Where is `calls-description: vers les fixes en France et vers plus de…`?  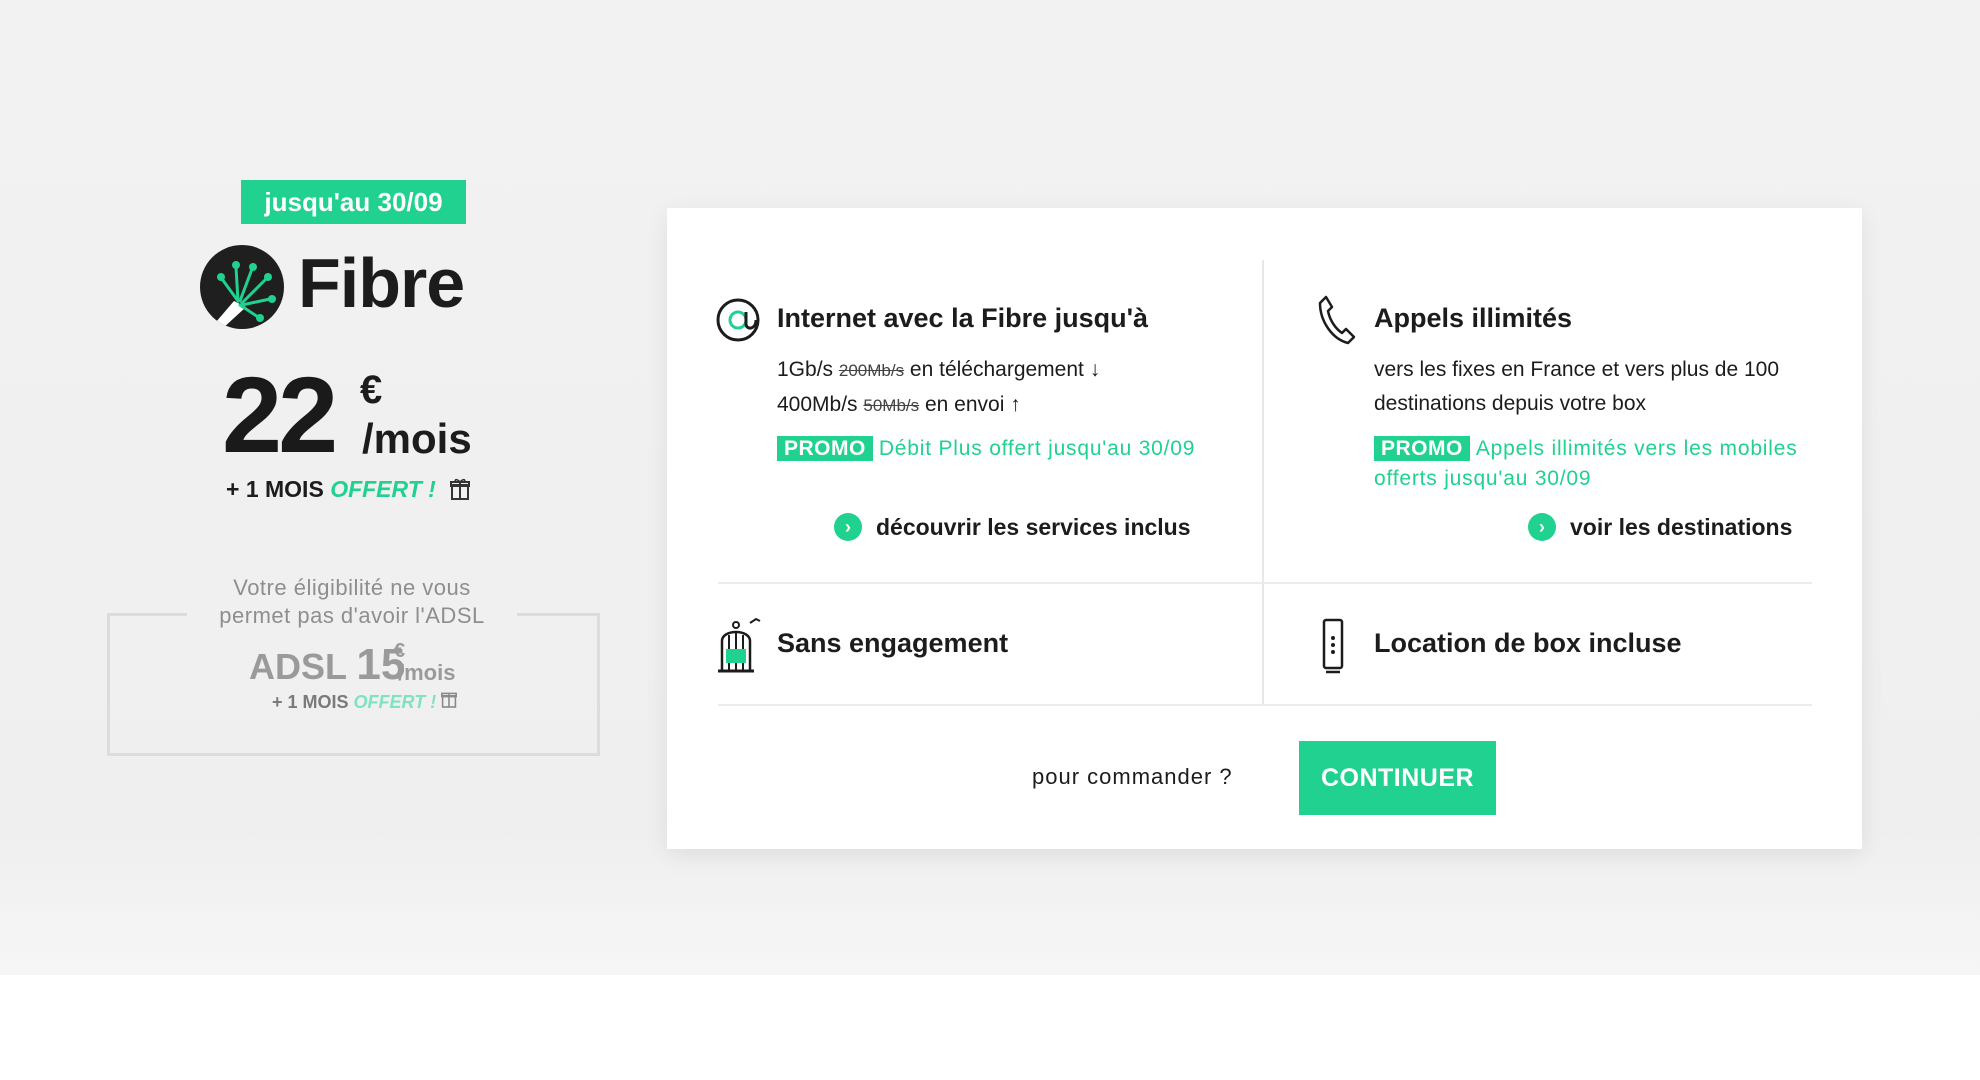 calls-description: vers les fixes en France et vers plus de… is located at coordinates (1577, 386).